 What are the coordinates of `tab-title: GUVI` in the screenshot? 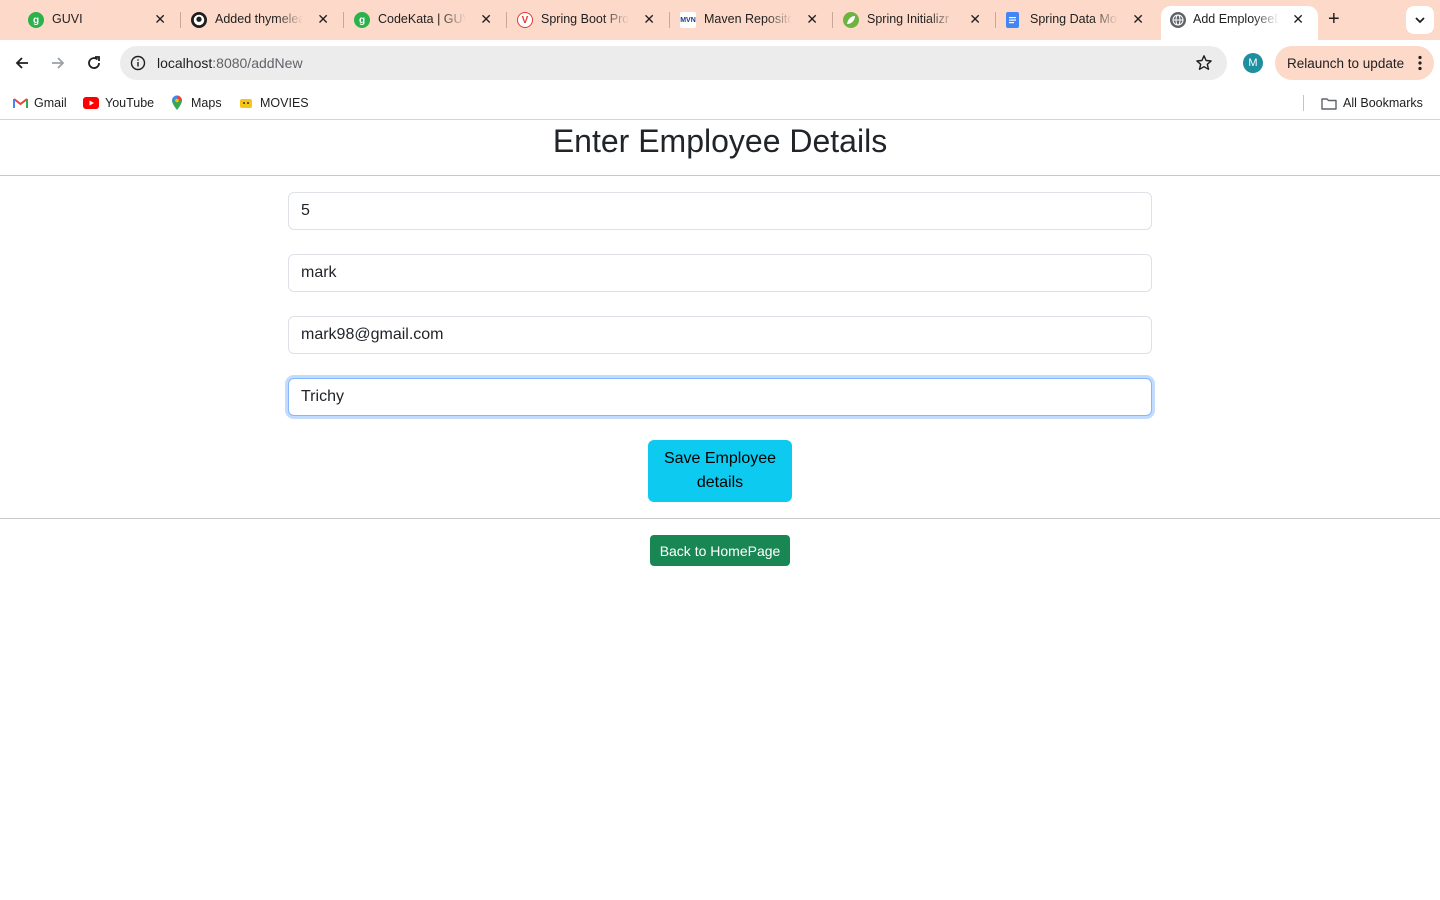 It's located at (67, 19).